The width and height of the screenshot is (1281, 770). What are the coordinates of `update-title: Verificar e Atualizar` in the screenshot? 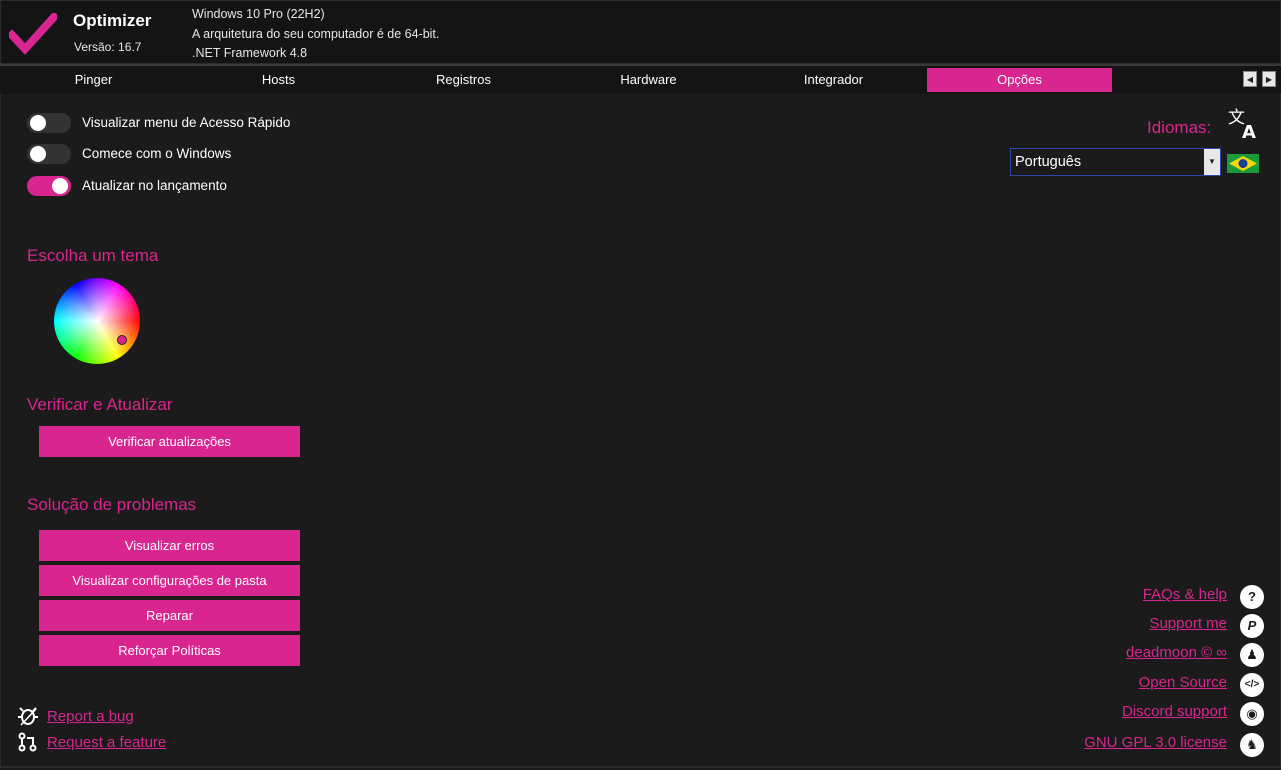 It's located at (100, 404).